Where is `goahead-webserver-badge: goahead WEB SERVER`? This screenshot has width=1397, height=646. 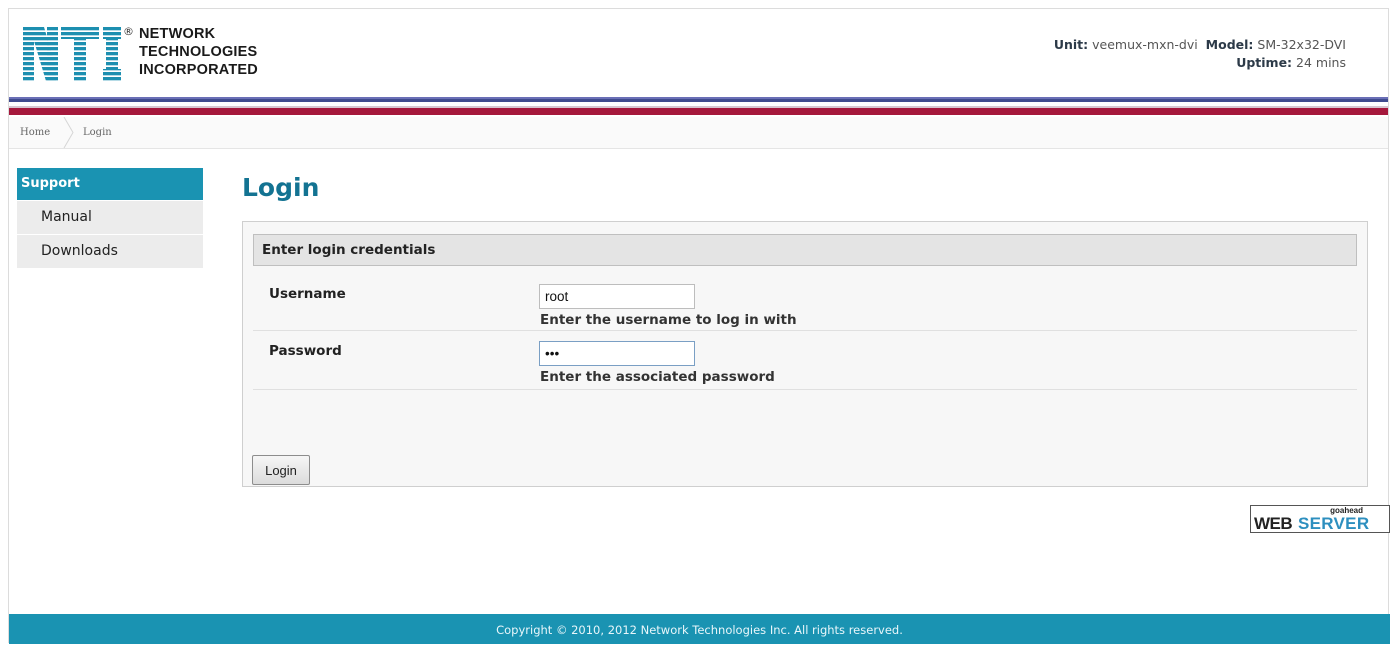 goahead-webserver-badge: goahead WEB SERVER is located at coordinates (1320, 519).